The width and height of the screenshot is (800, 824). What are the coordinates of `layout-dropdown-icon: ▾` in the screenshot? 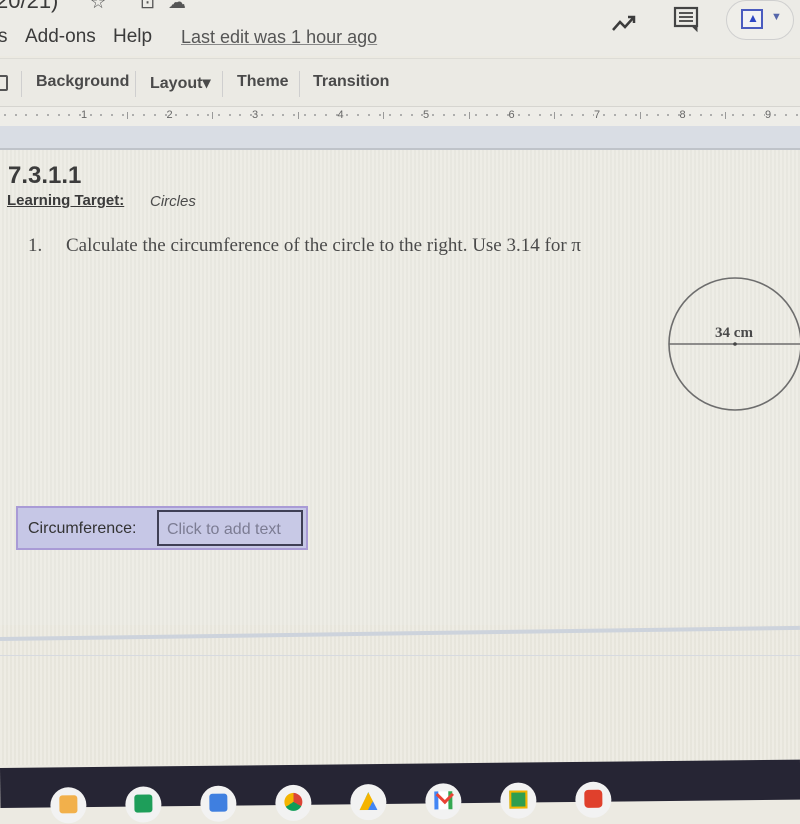 It's located at (206, 83).